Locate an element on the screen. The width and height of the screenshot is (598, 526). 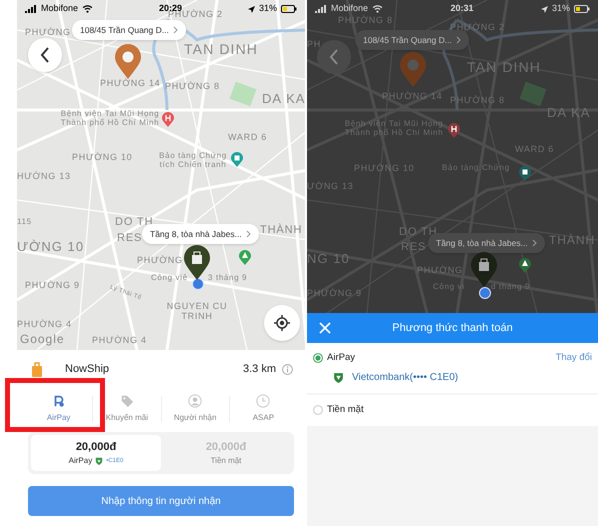
airpay-logo-icon is located at coordinates (59, 401).